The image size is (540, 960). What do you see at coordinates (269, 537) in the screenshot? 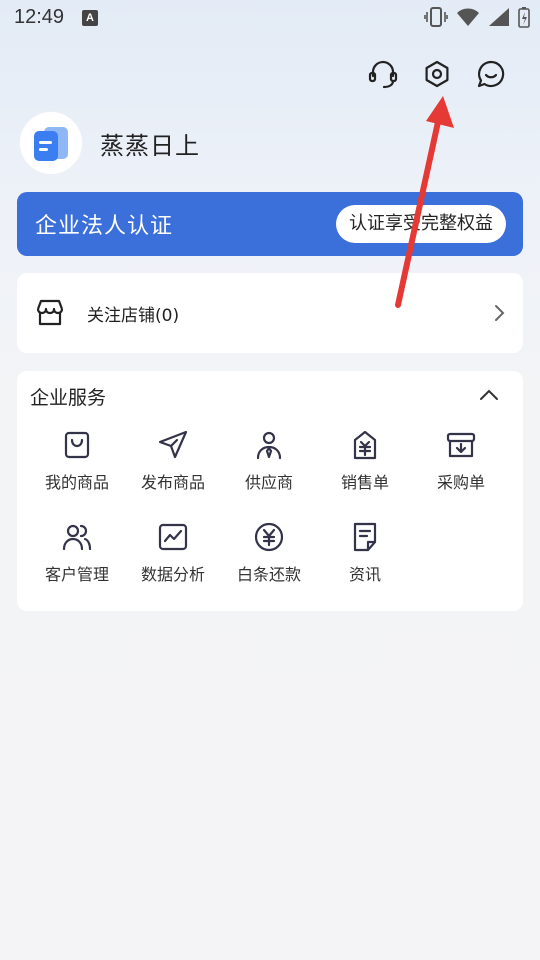
I see `yuan-coin-icon` at bounding box center [269, 537].